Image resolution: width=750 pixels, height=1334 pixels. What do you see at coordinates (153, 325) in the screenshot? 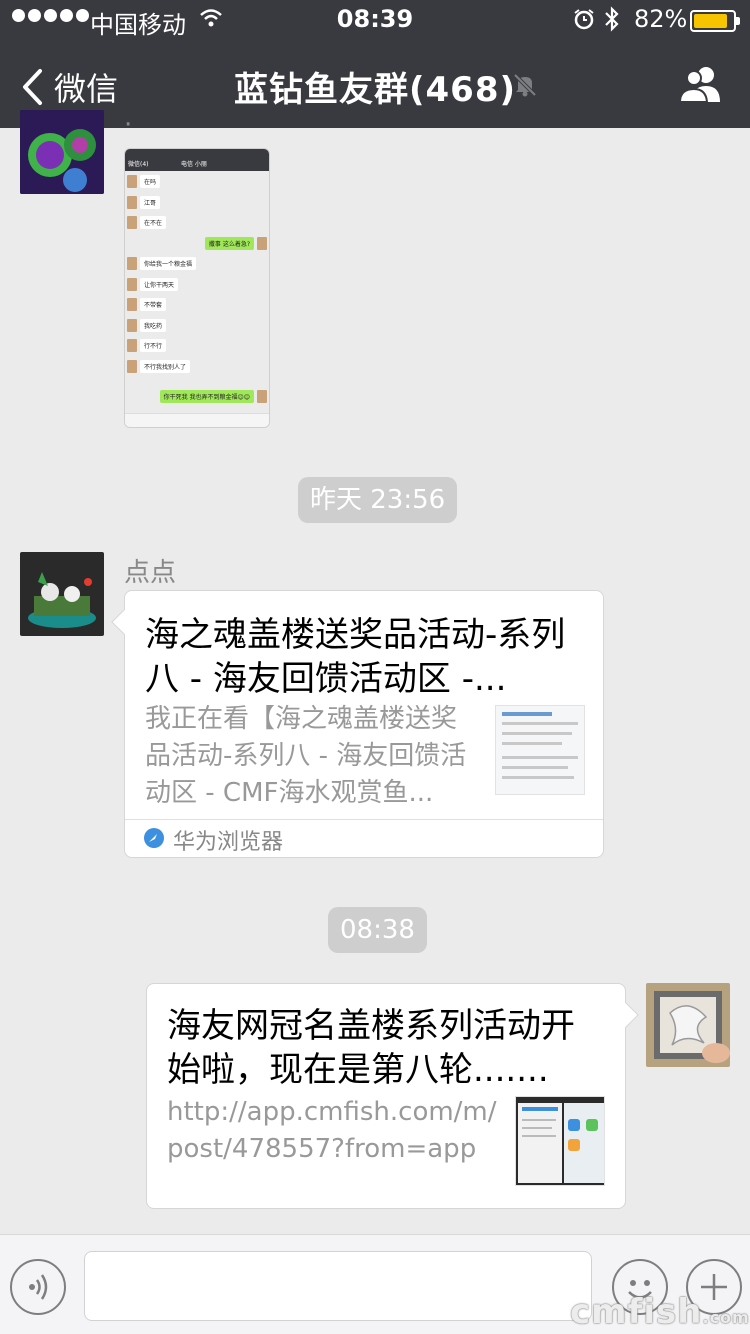
I see `thumb-message-bubble: 我吃药` at bounding box center [153, 325].